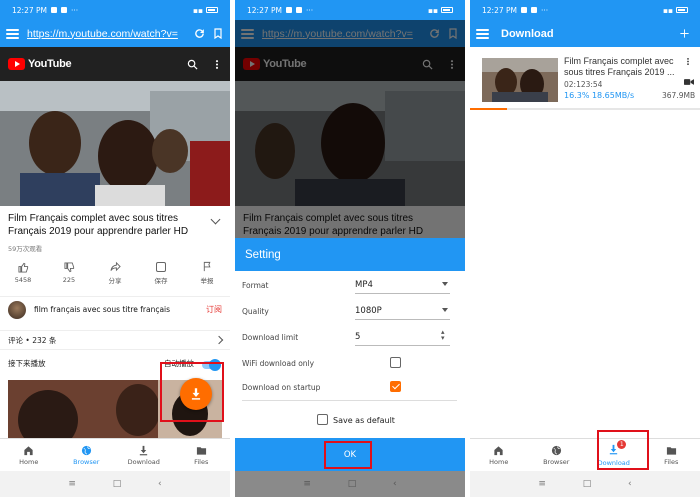  What do you see at coordinates (679, 95) in the screenshot?
I see `download-size: 367.9MB` at bounding box center [679, 95].